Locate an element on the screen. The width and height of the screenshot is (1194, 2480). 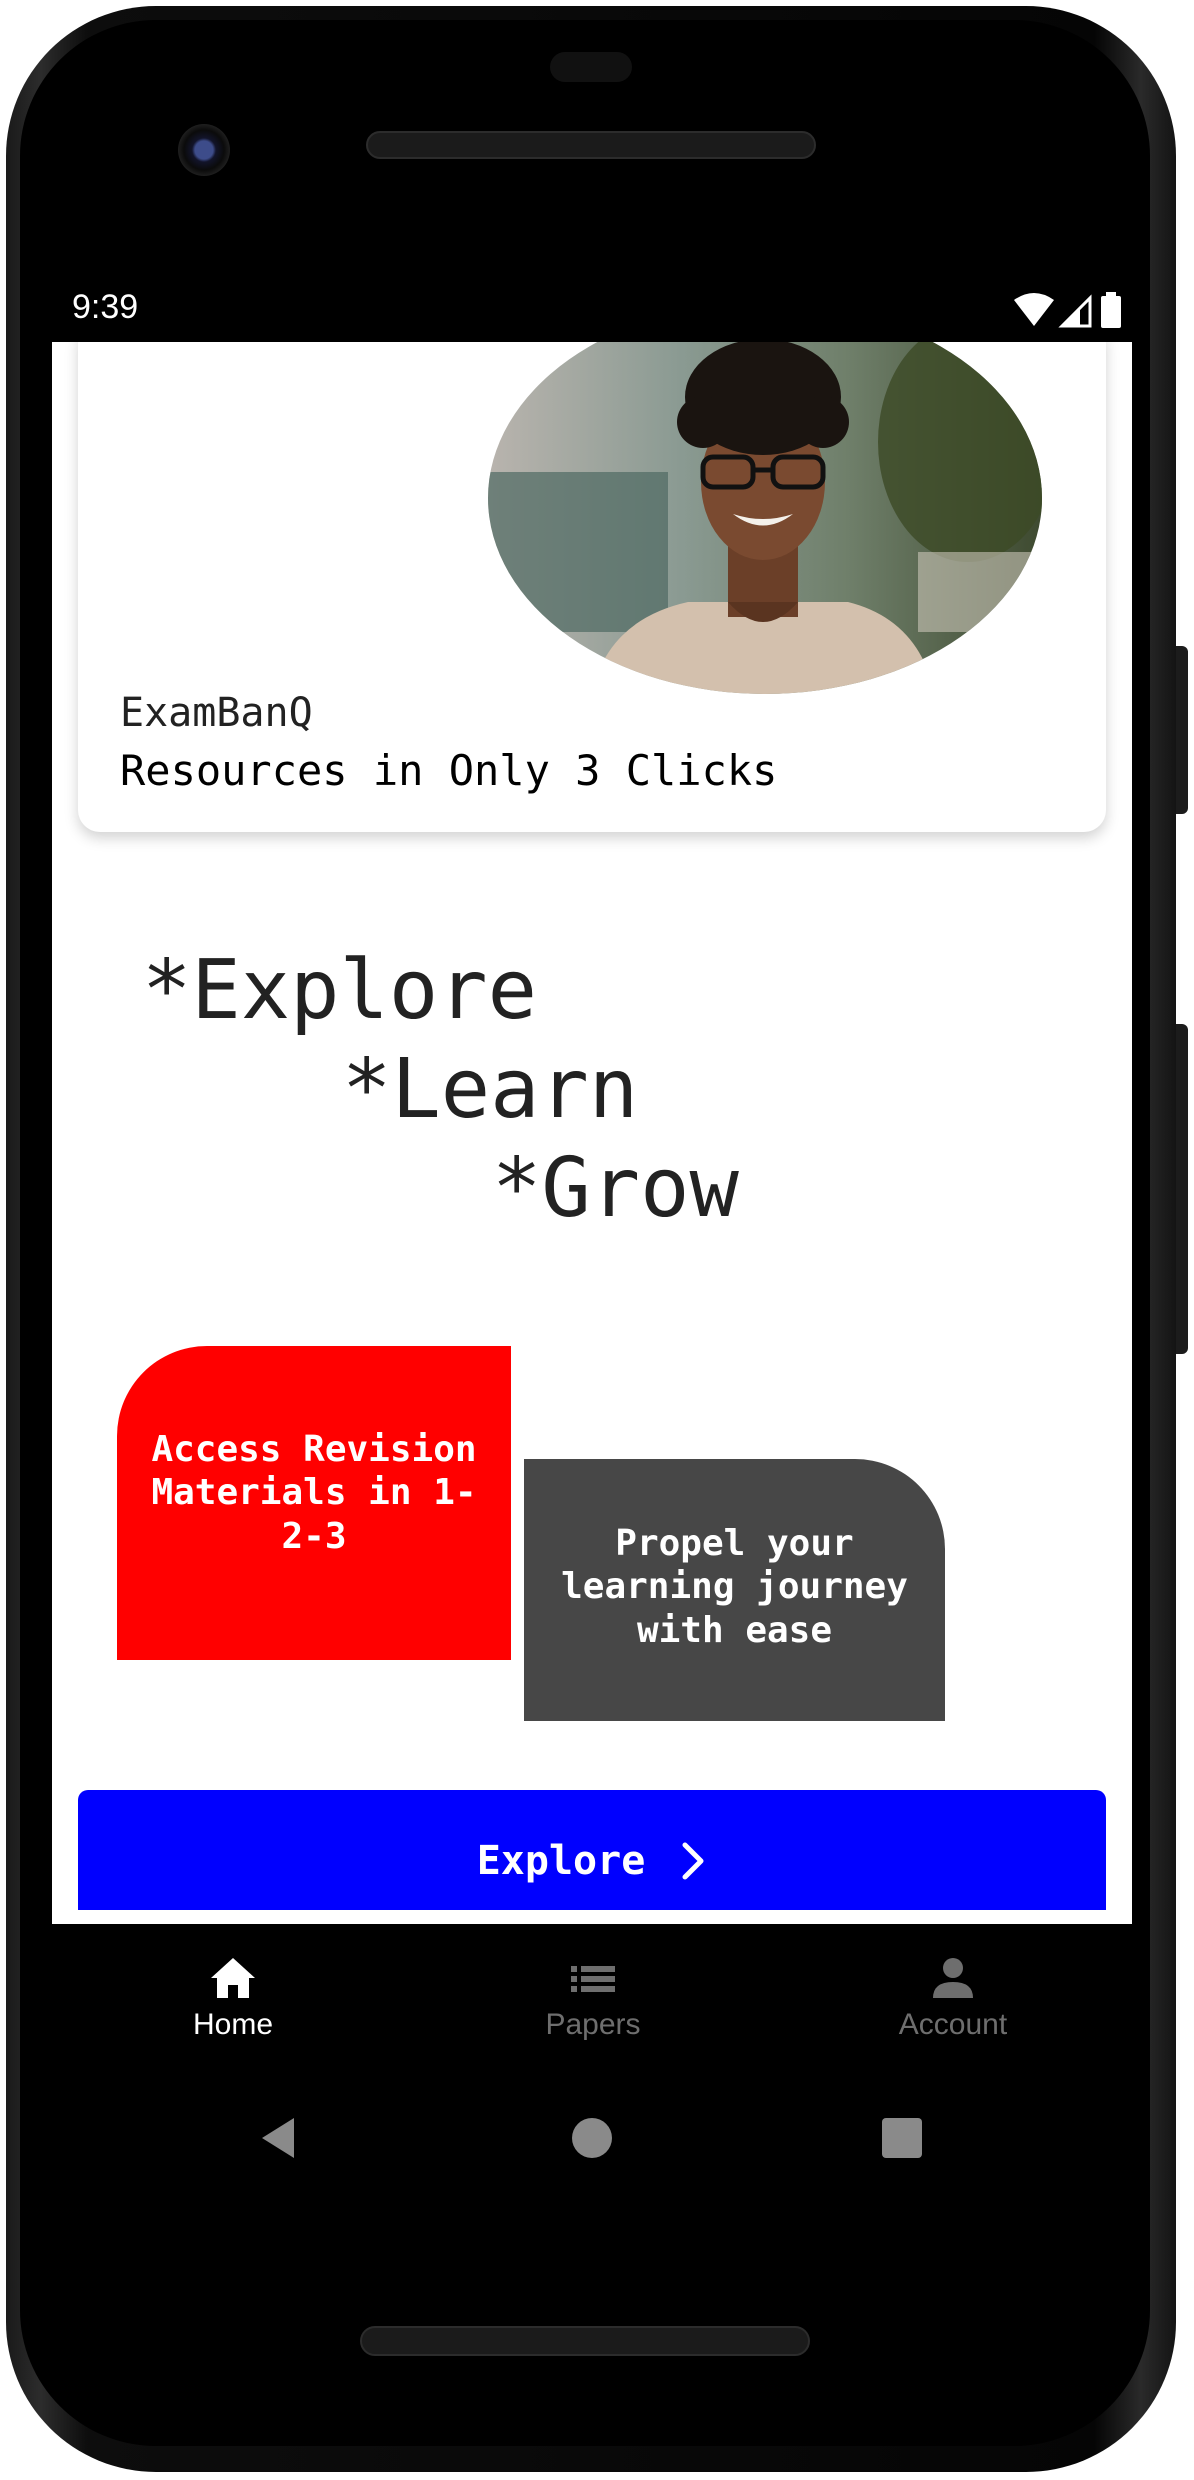
bottom-navigation: Home Papers Account is located at coordinates (592, 1994).